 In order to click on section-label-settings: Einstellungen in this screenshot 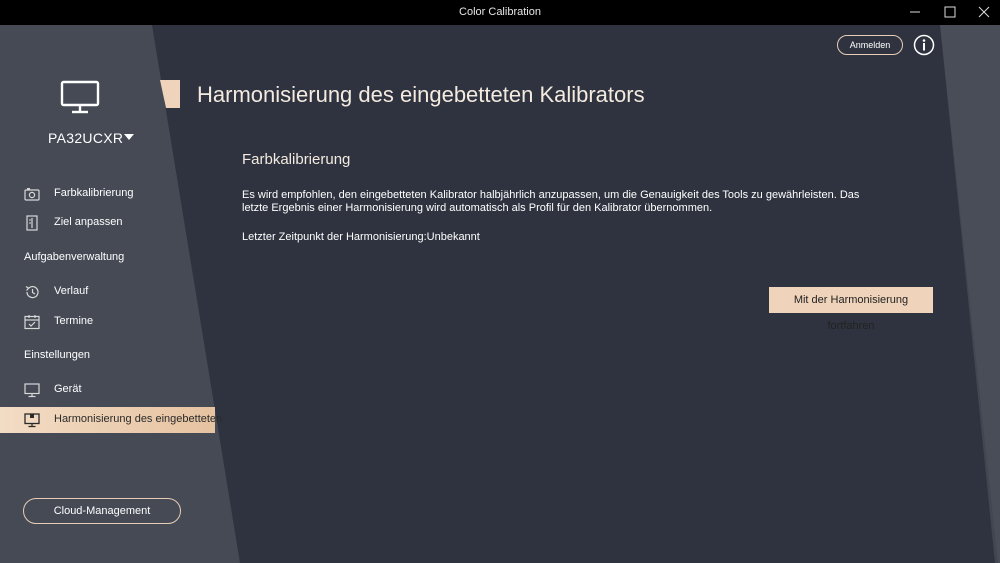, I will do `click(57, 355)`.